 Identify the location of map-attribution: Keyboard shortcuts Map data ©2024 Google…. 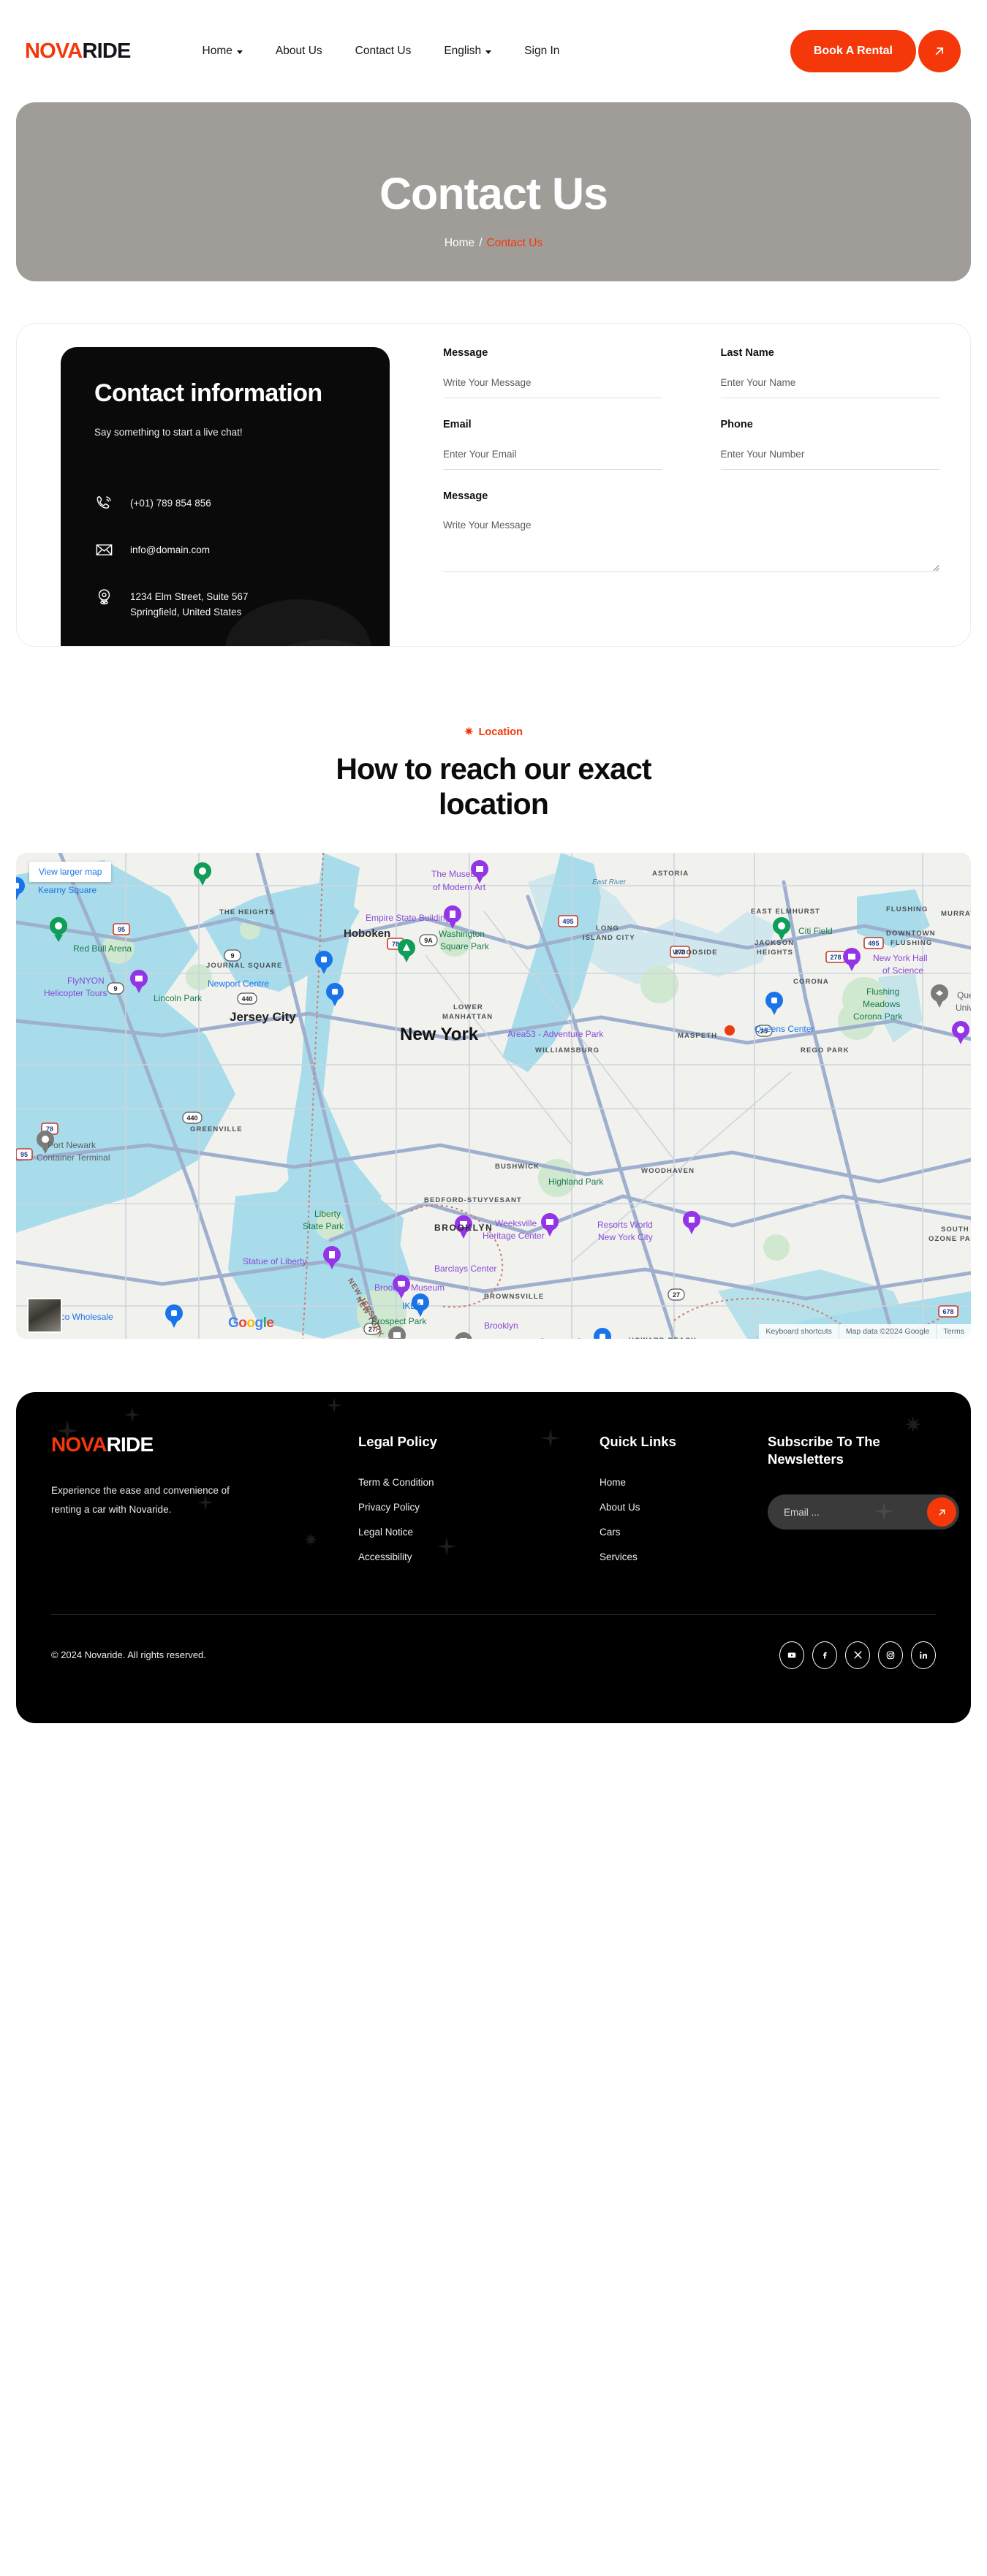
(865, 1331).